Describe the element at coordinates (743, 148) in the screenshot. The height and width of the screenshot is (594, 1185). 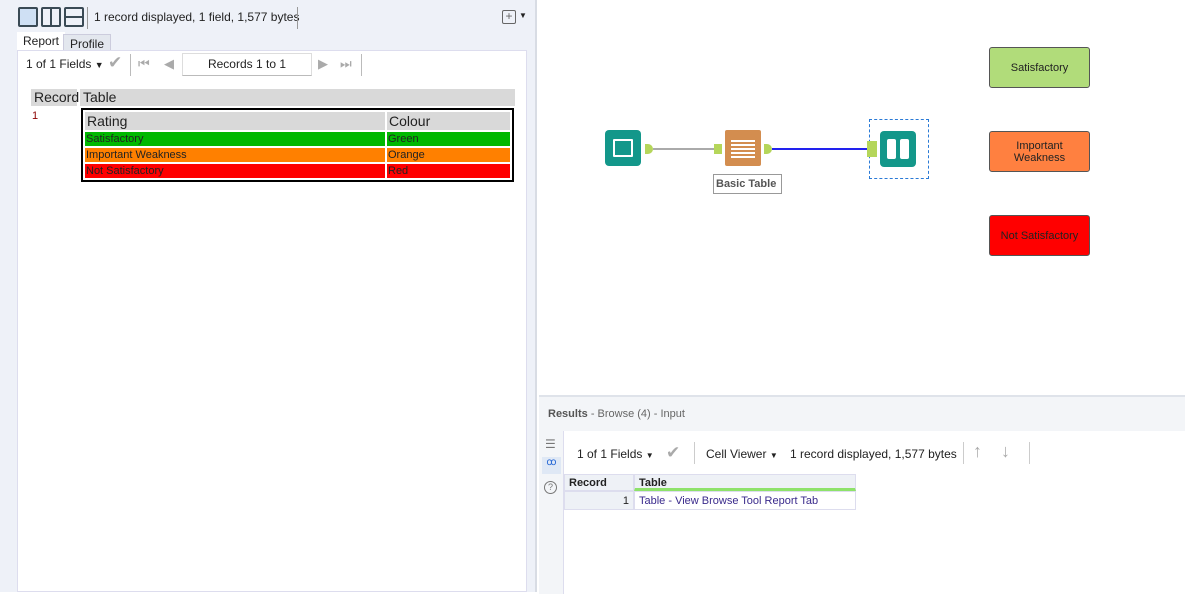
I see `basic-table-tool-icon` at that location.